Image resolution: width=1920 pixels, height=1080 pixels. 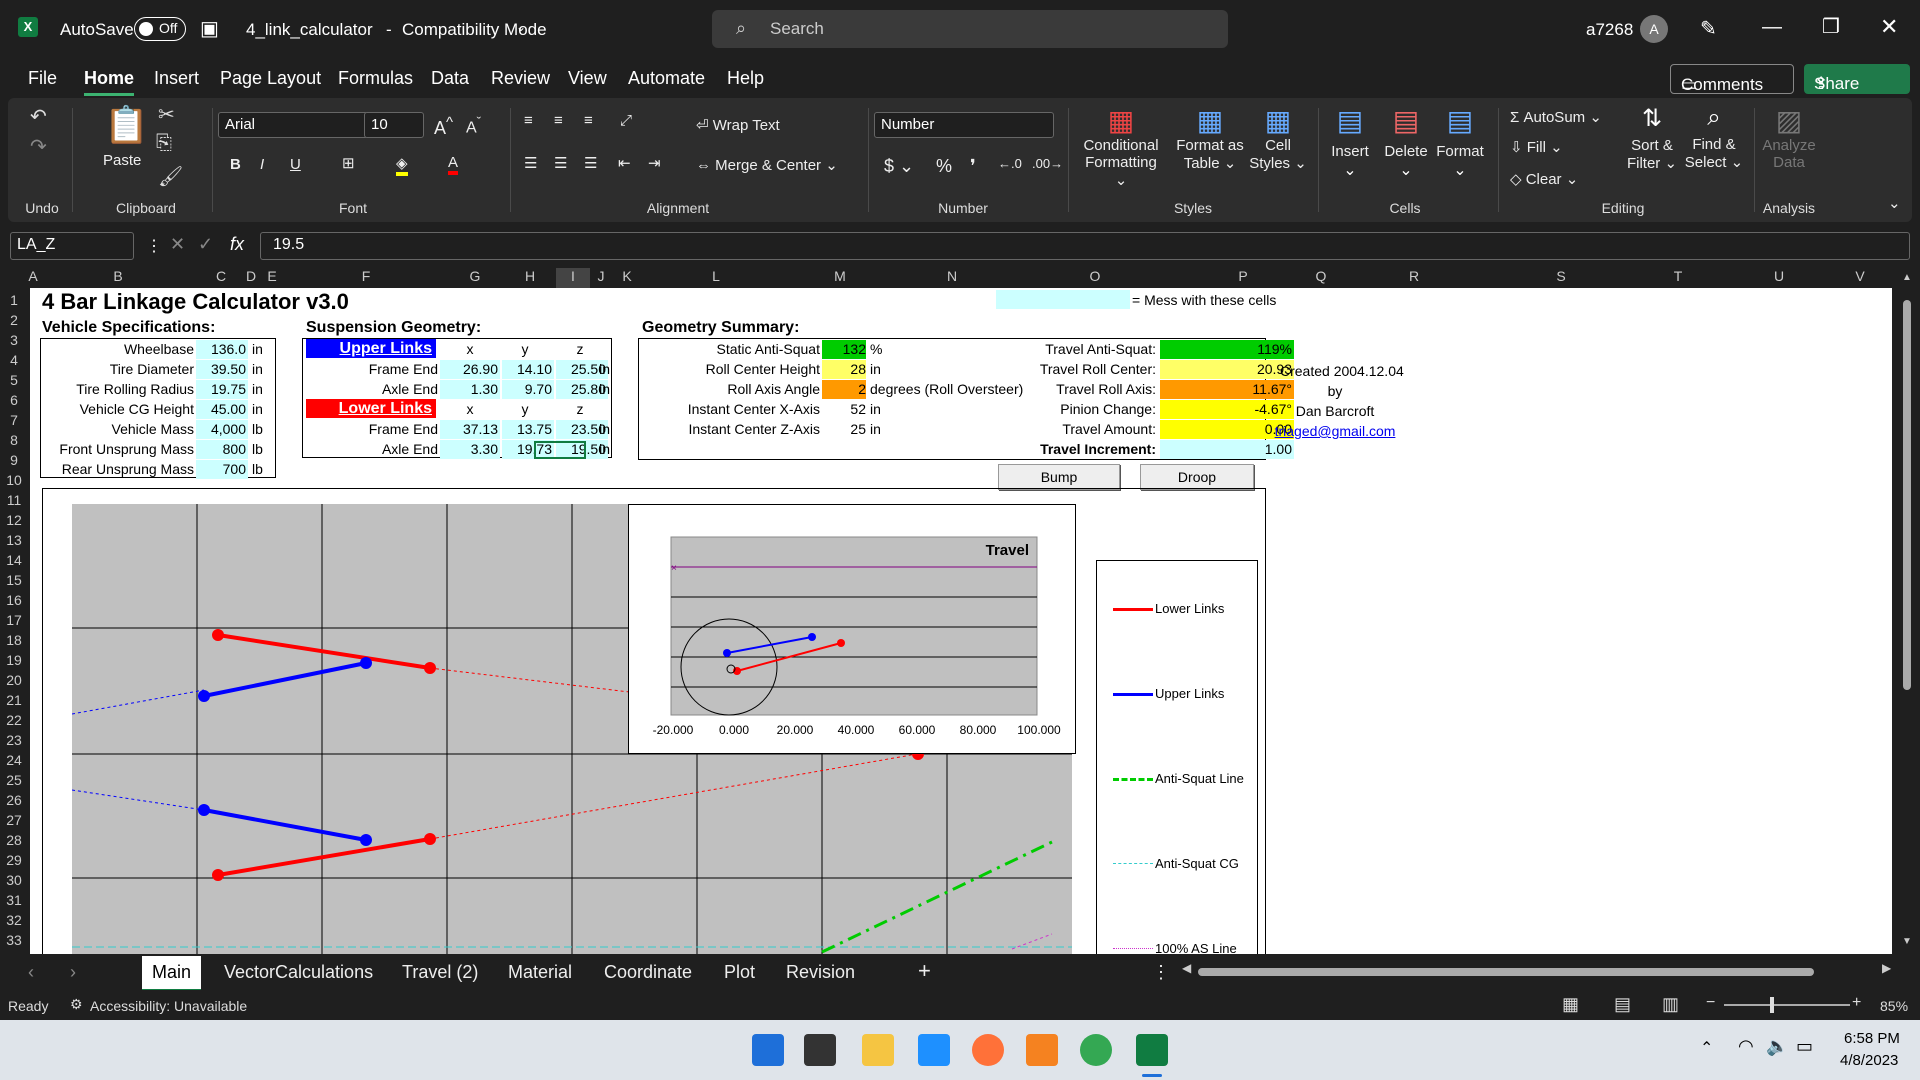 I want to click on scroll-up-icon: ▲, so click(x=1907, y=277).